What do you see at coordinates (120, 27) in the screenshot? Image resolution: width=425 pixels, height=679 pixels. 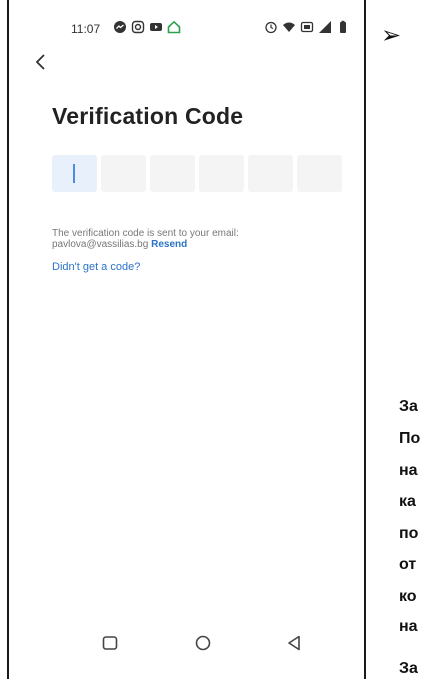 I see `messenger-icon` at bounding box center [120, 27].